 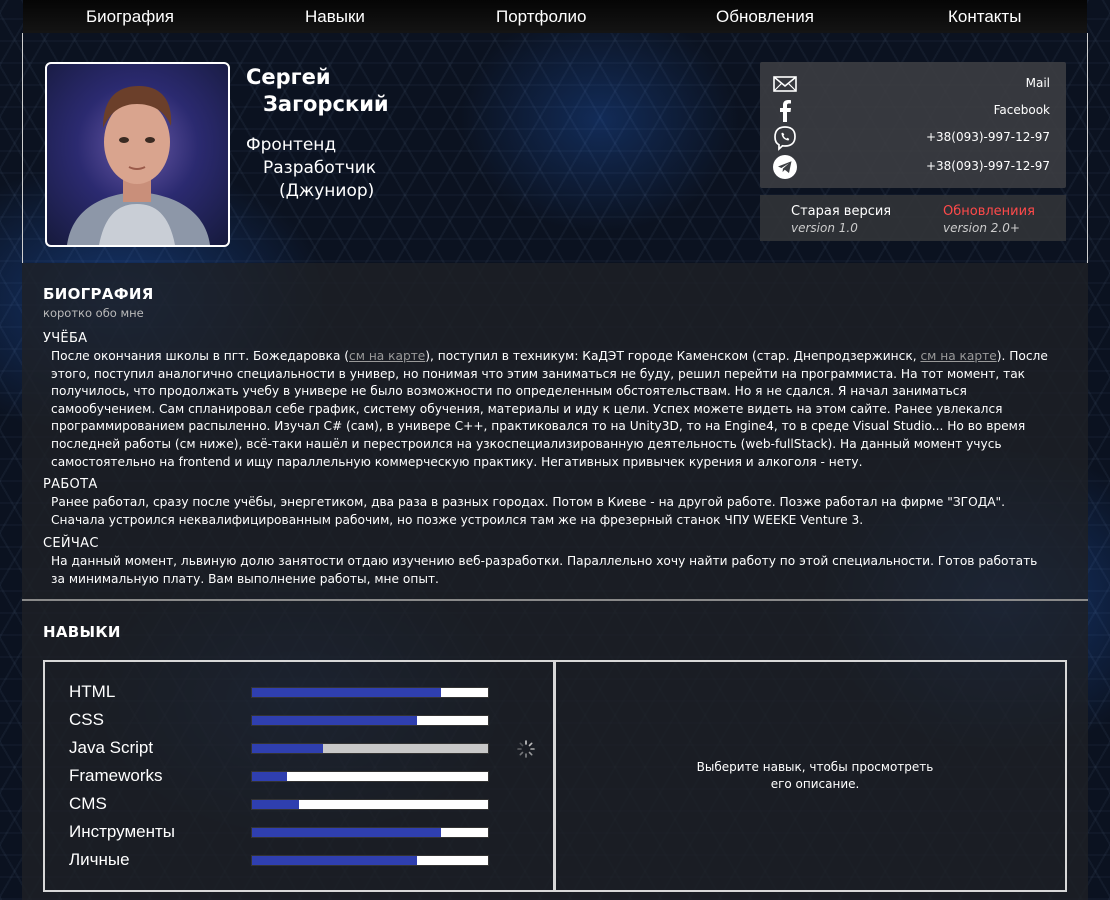 What do you see at coordinates (989, 220) in the screenshot?
I see `new-version-link: Обновлениия version 2.0+` at bounding box center [989, 220].